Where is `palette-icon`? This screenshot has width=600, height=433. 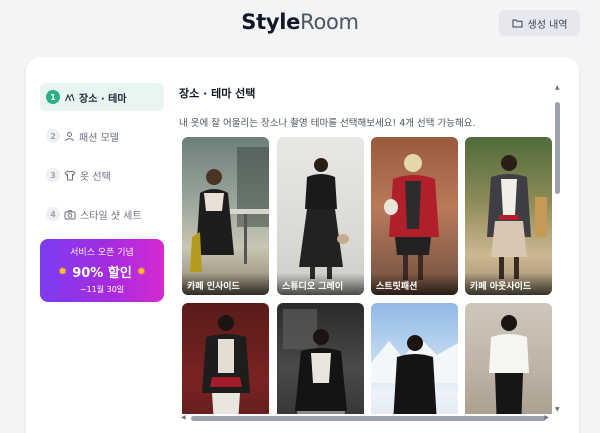
palette-icon is located at coordinates (70, 96).